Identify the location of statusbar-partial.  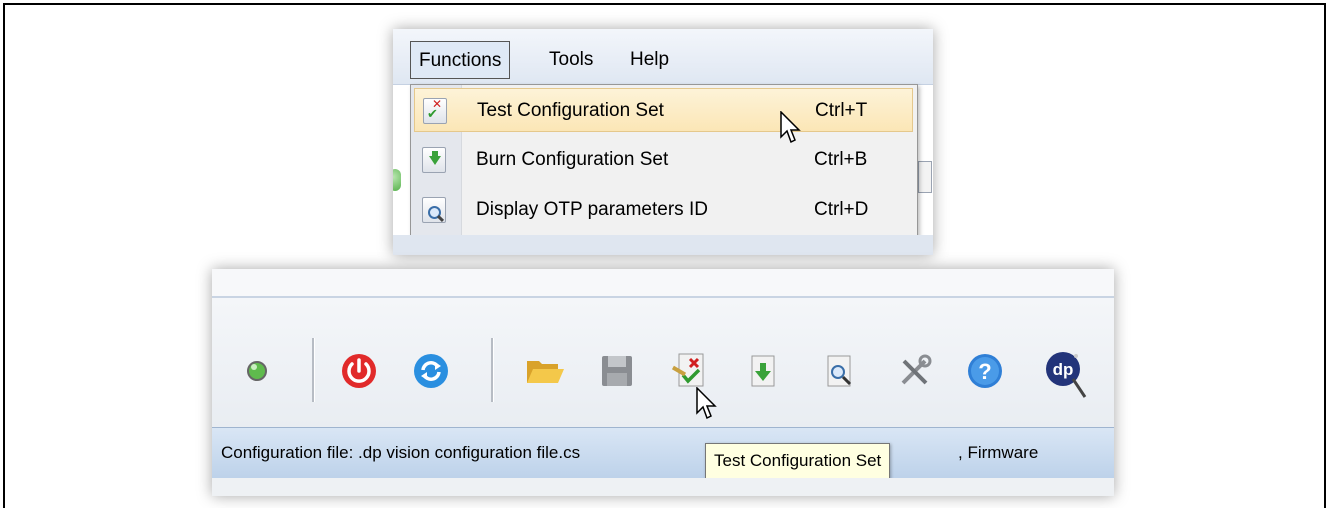
(663, 245).